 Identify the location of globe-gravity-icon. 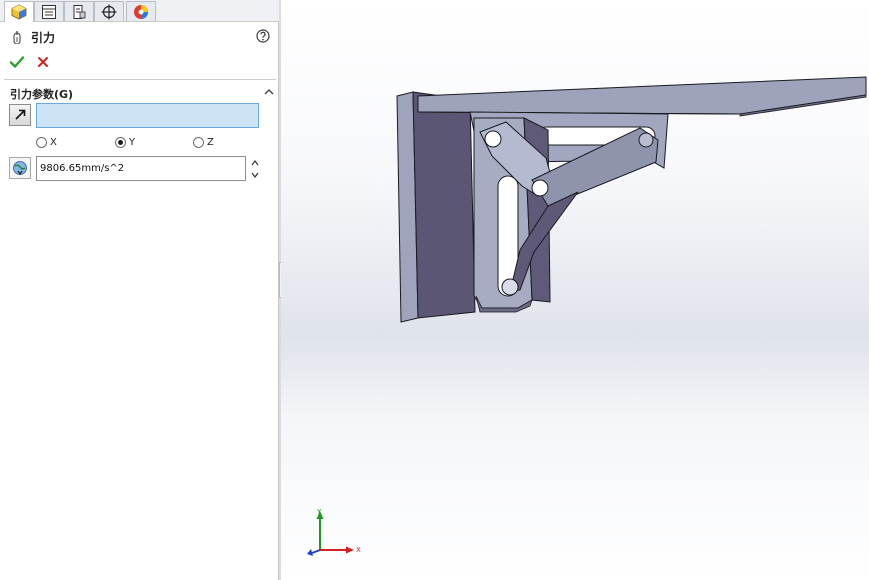
(20, 168).